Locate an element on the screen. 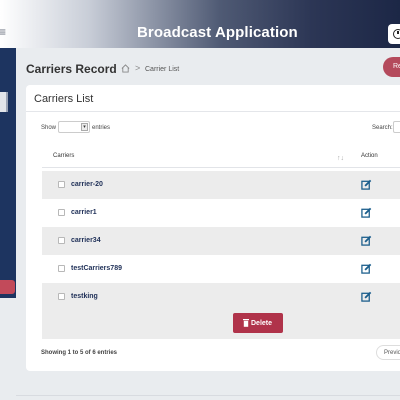 Image resolution: width=400 pixels, height=400 pixels. table-row: testCarriers789 is located at coordinates (221, 269).